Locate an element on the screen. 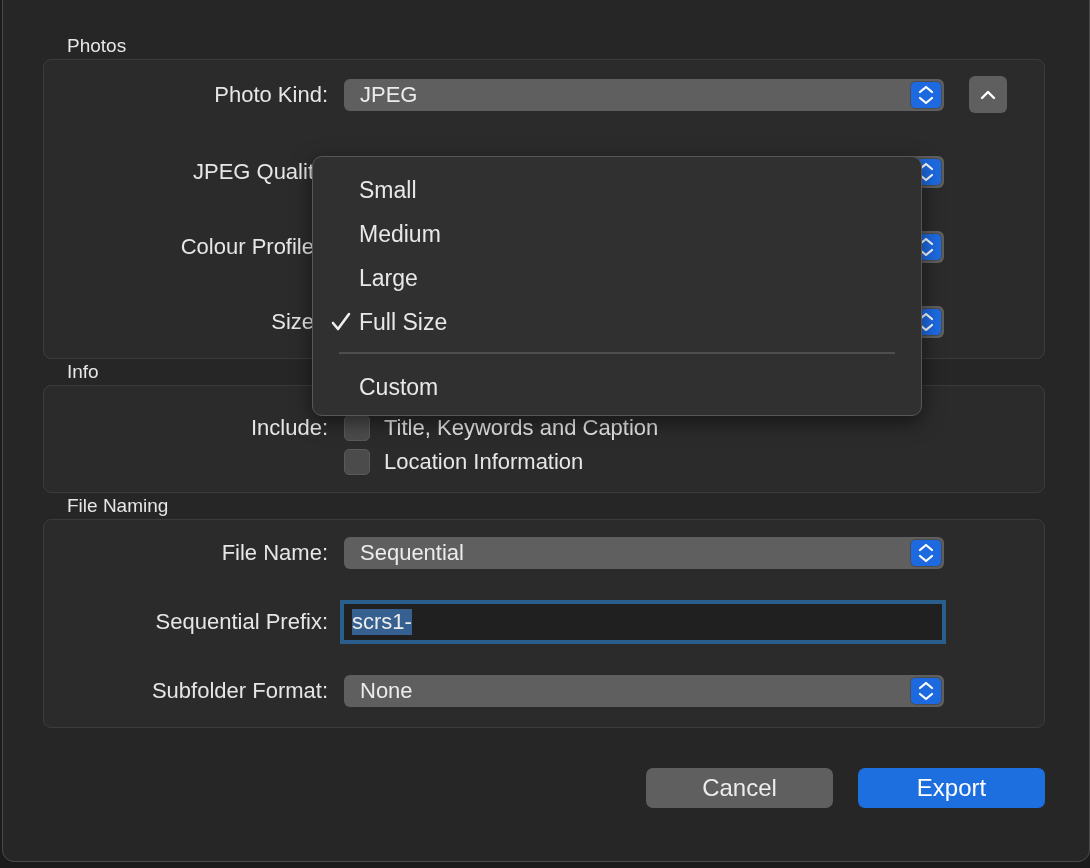 The height and width of the screenshot is (868, 1090). field-label: Subfolder Format: is located at coordinates (239, 691).